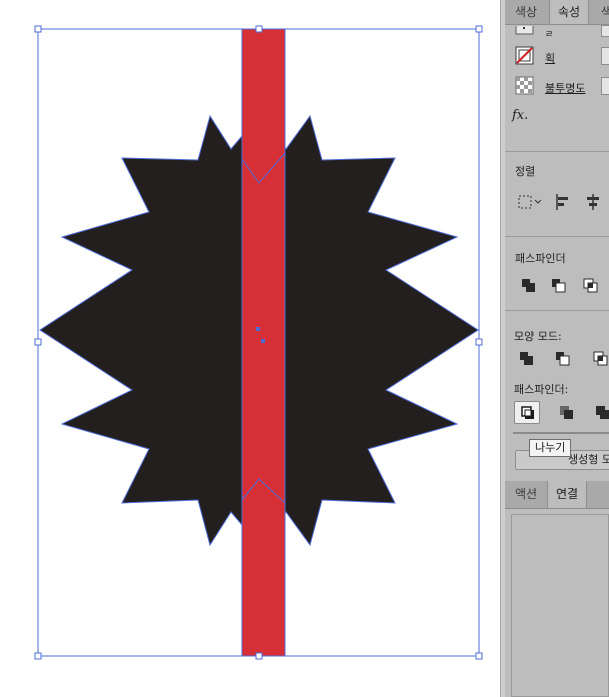 This screenshot has height=697, width=609. What do you see at coordinates (601, 413) in the screenshot?
I see `merge-icon` at bounding box center [601, 413].